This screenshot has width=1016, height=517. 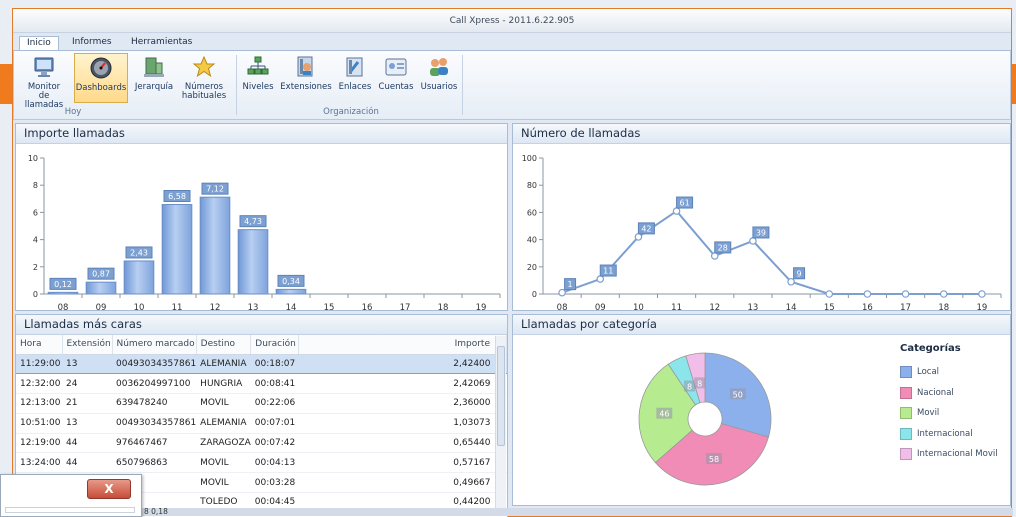 I want to click on bar-09-label: 0,87, so click(x=101, y=274).